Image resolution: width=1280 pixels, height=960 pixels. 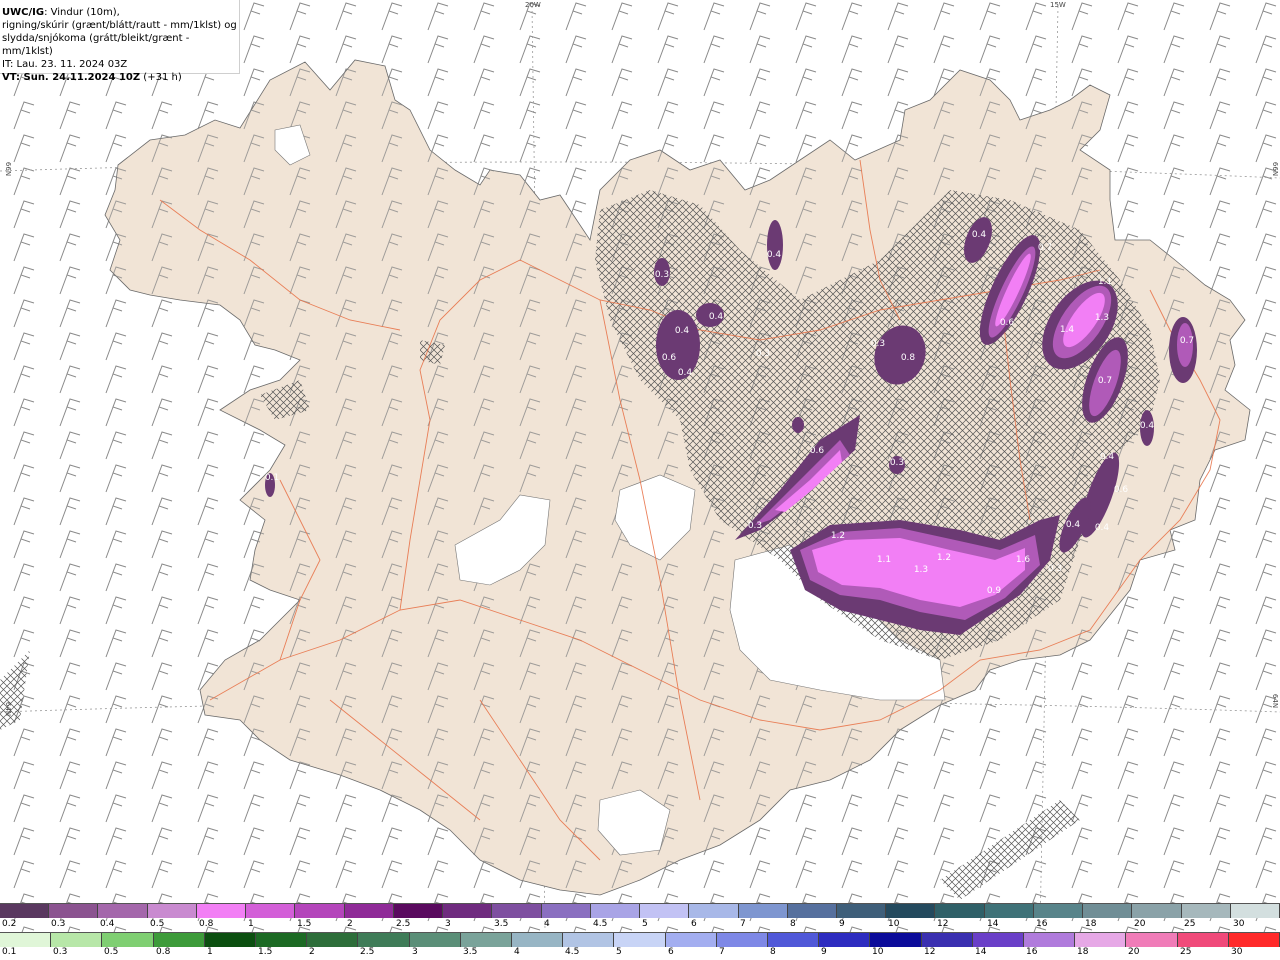 I want to click on precip-value-label: 1.6, so click(x=1023, y=560).